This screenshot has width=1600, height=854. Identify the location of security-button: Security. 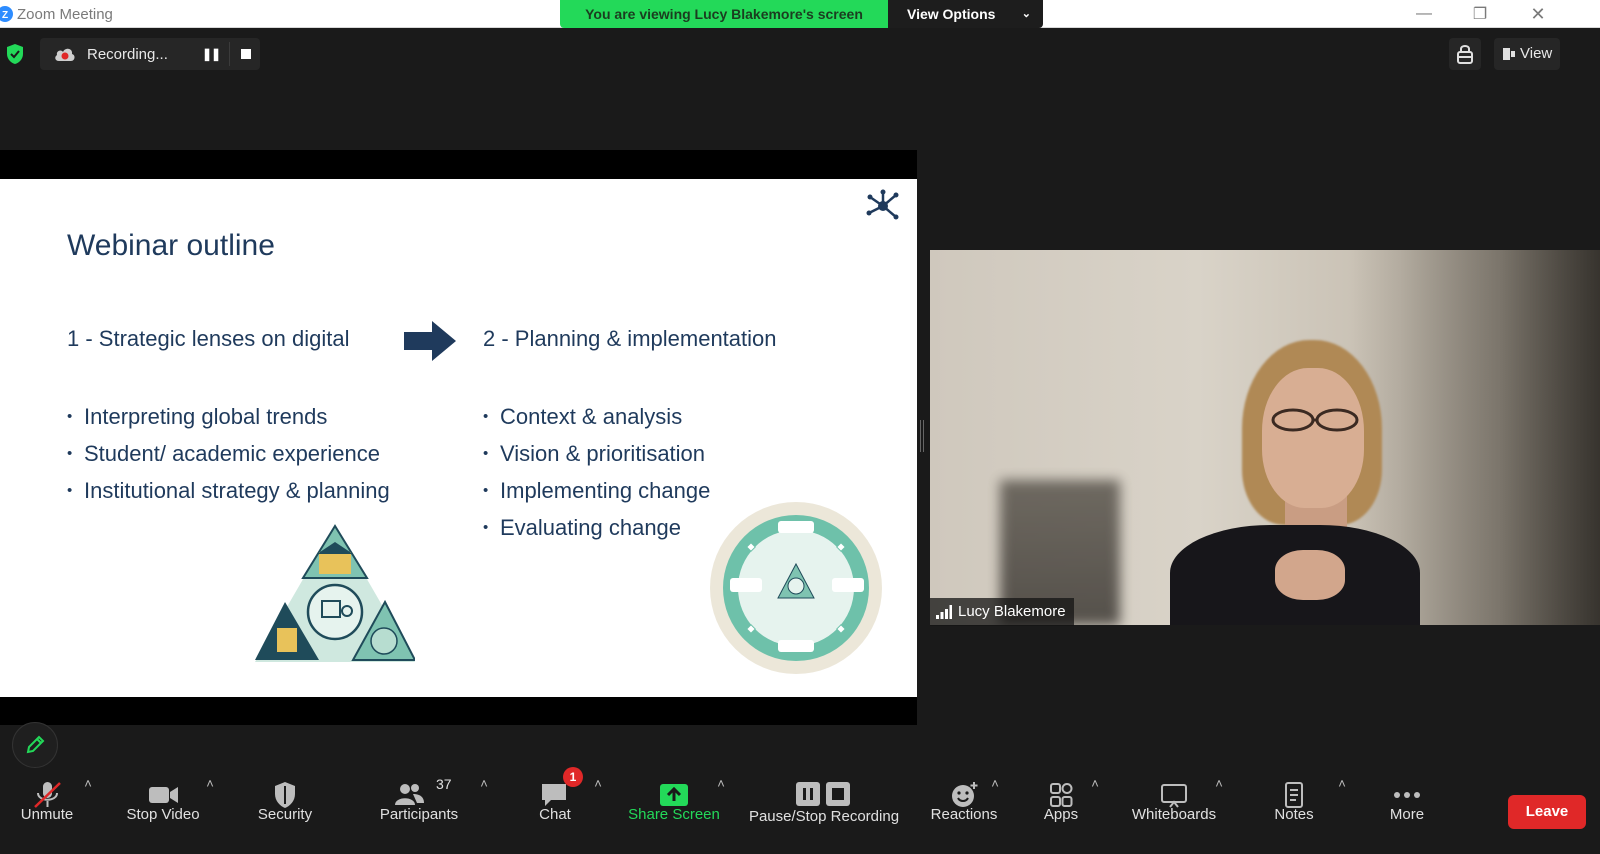
(285, 811).